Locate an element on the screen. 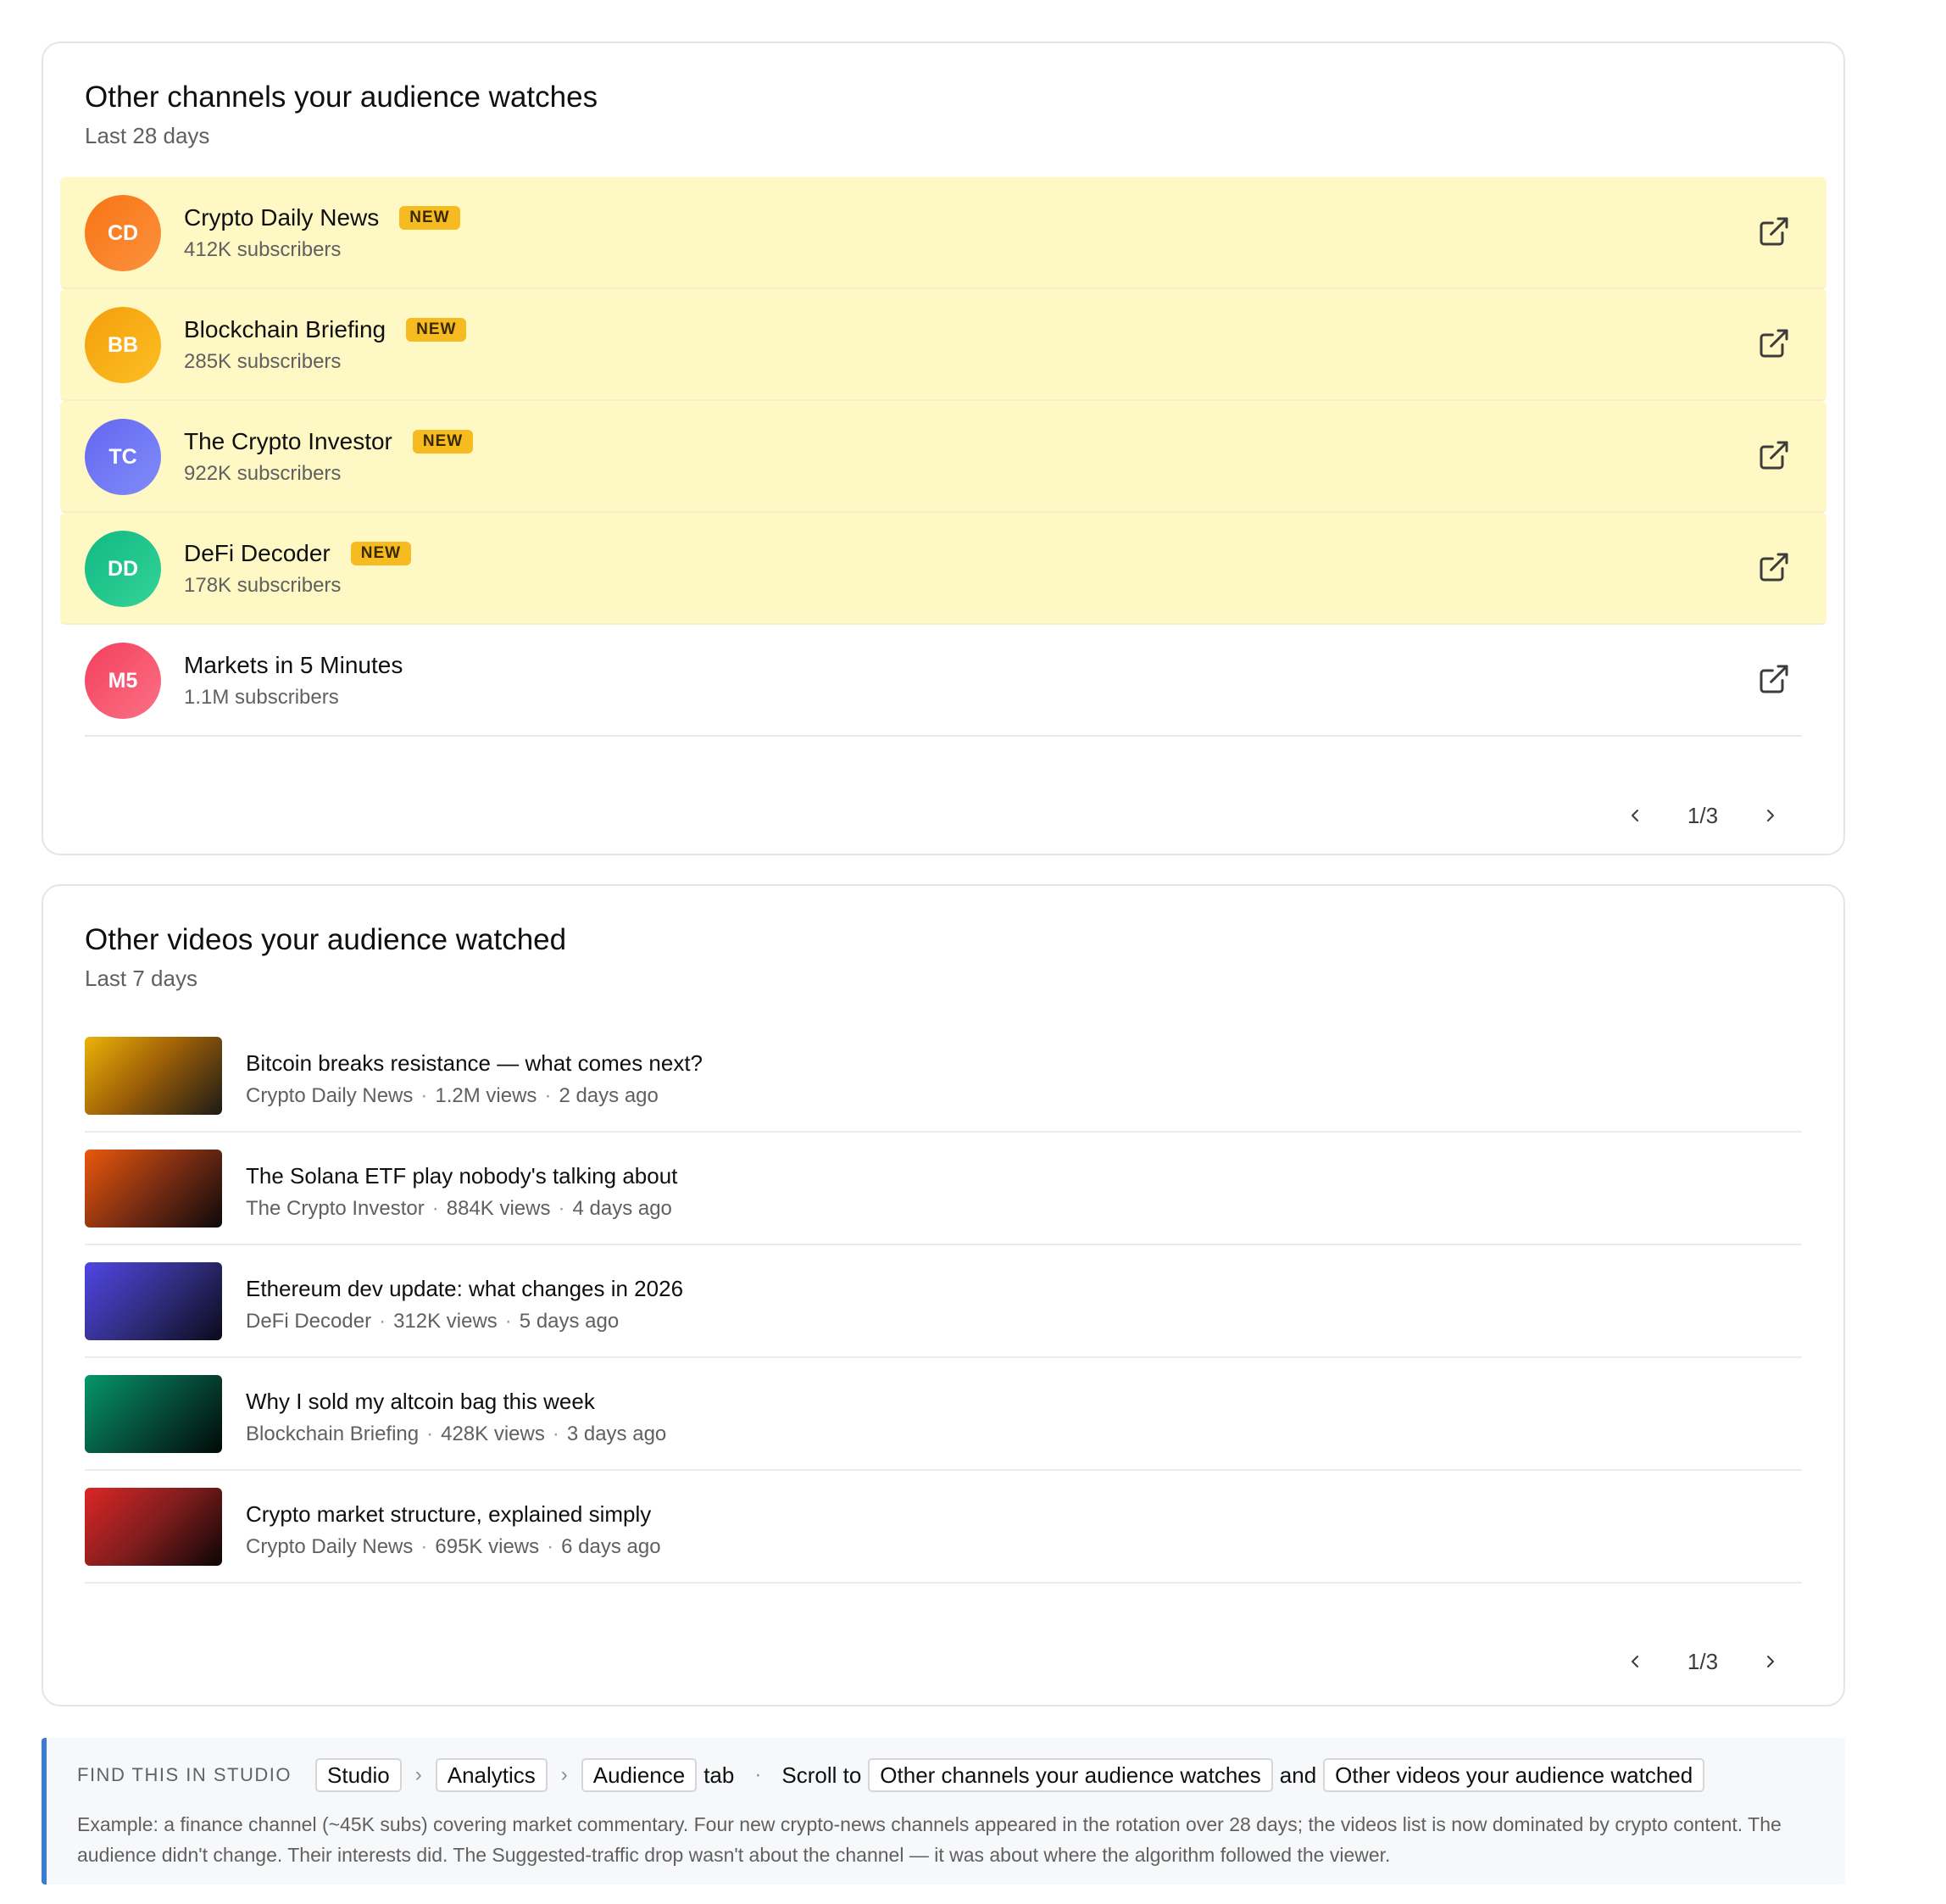  channel-subscribers: 285K subscribers is located at coordinates (263, 361).